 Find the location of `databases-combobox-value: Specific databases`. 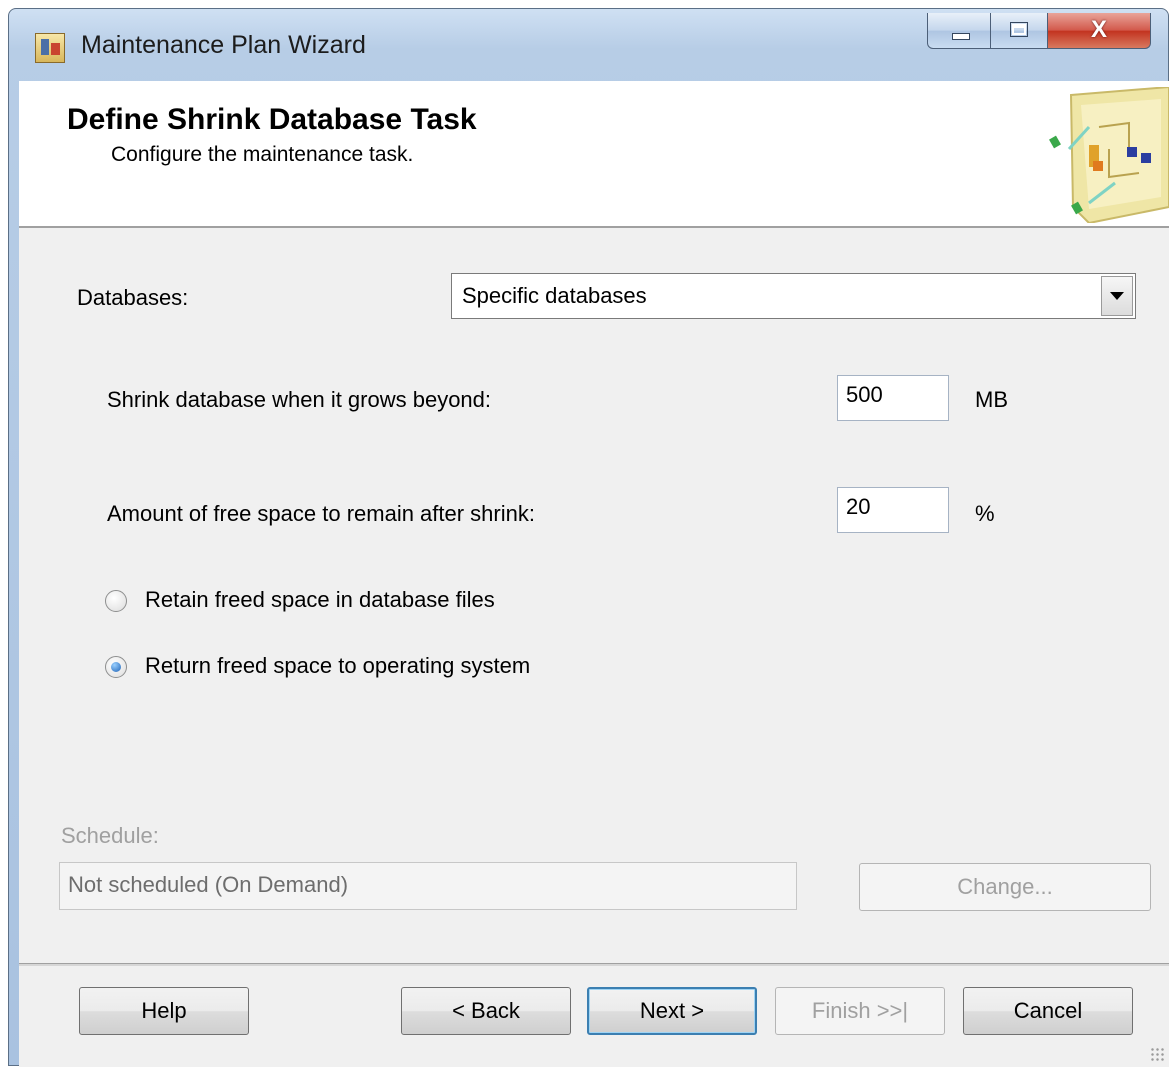

databases-combobox-value: Specific databases is located at coordinates (554, 295).